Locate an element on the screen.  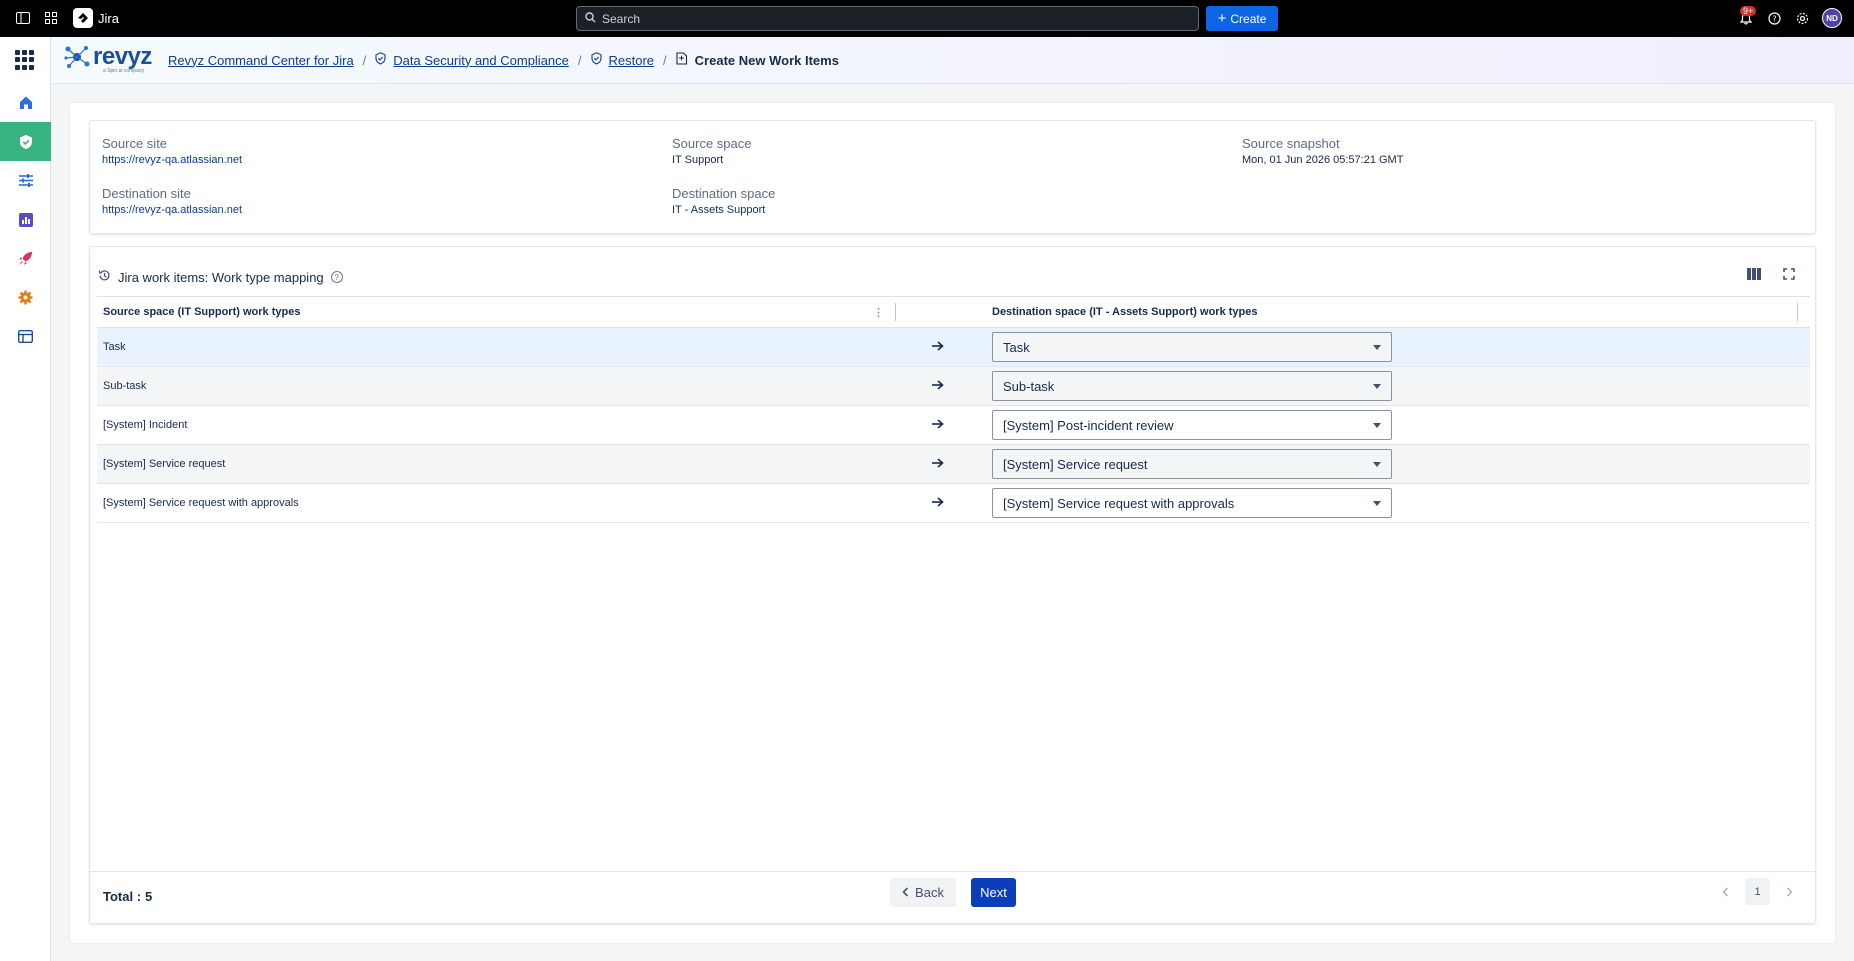
destination-work-type-select: Task is located at coordinates (1192, 347).